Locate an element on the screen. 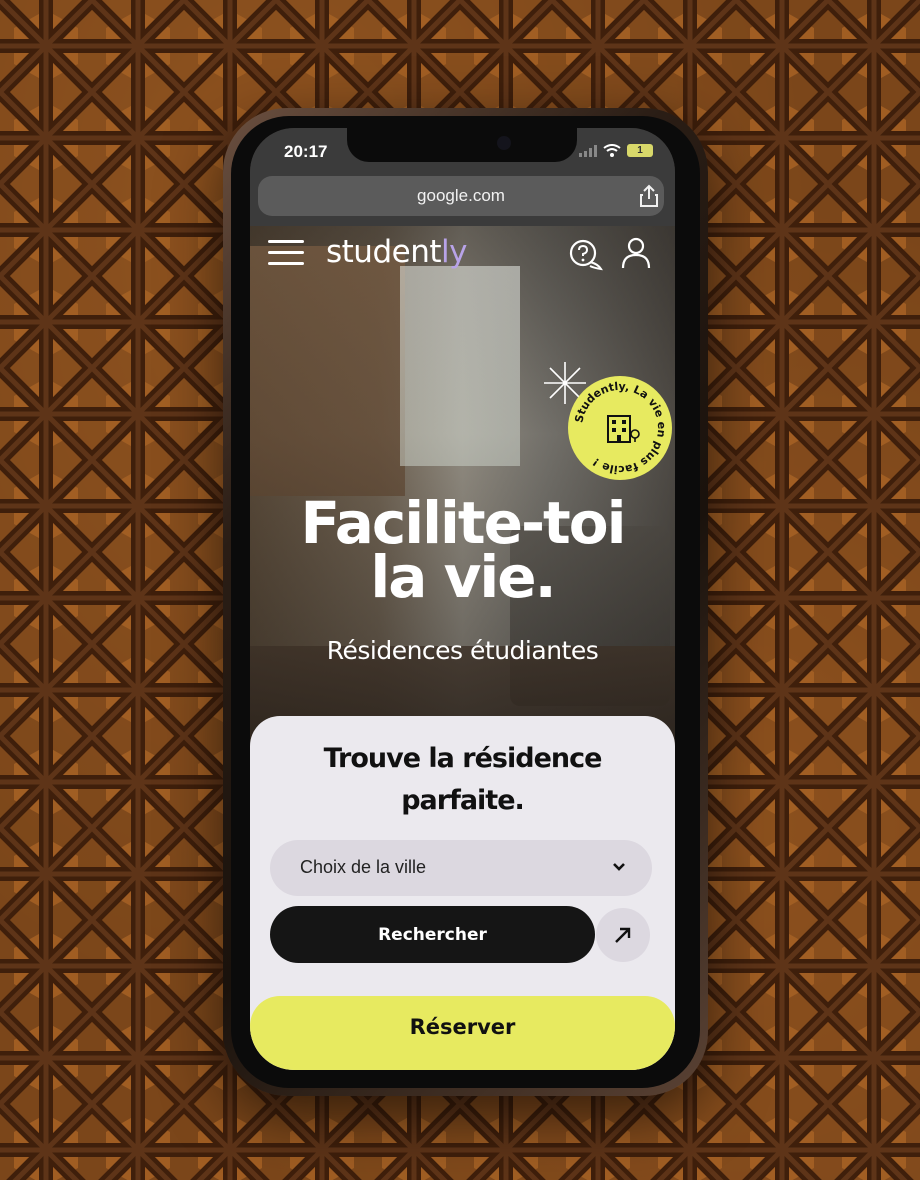 The image size is (920, 1180). studently-badge: Studently, La vie en plus facile ! is located at coordinates (620, 428).